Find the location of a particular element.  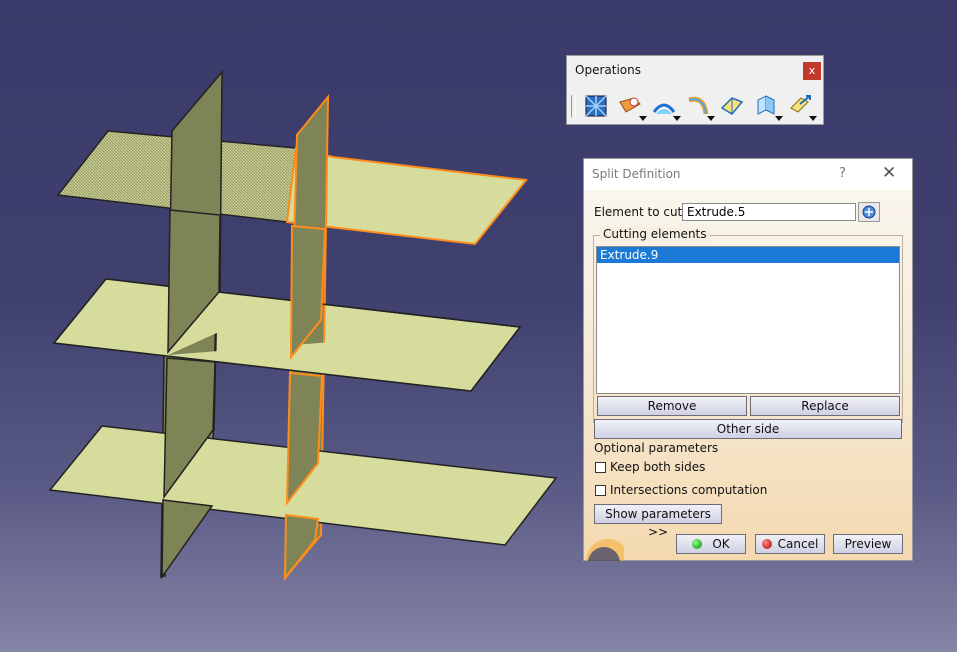

translate-icon is located at coordinates (800, 104).